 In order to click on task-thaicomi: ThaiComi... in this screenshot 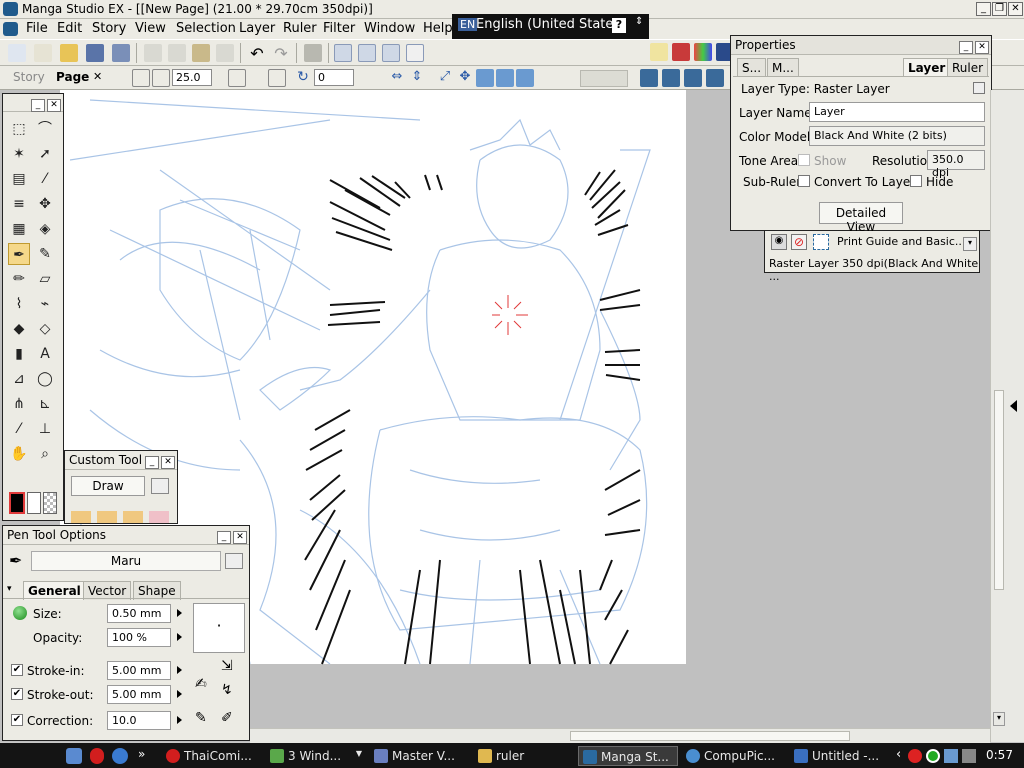, I will do `click(212, 756)`.